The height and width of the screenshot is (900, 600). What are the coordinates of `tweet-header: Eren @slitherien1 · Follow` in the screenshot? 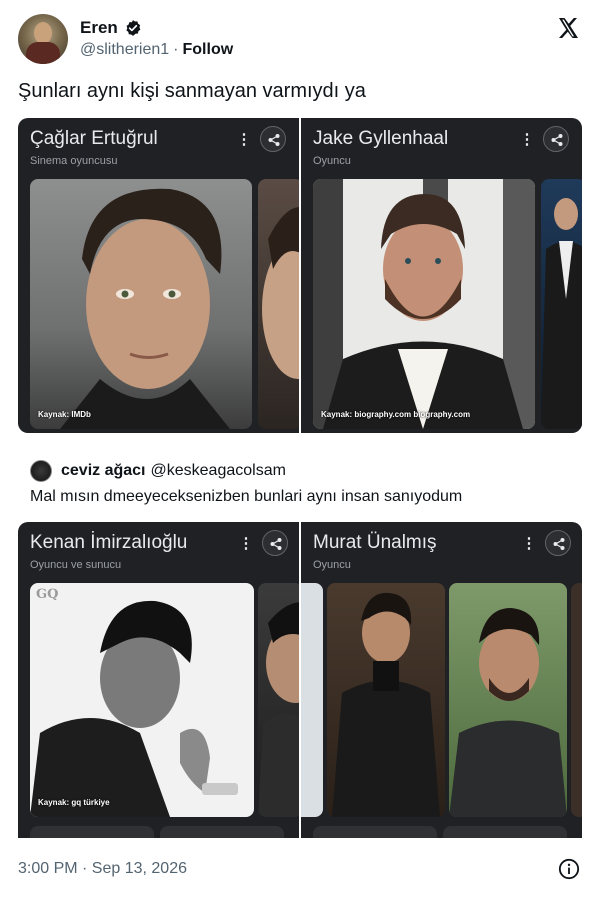 It's located at (300, 40).